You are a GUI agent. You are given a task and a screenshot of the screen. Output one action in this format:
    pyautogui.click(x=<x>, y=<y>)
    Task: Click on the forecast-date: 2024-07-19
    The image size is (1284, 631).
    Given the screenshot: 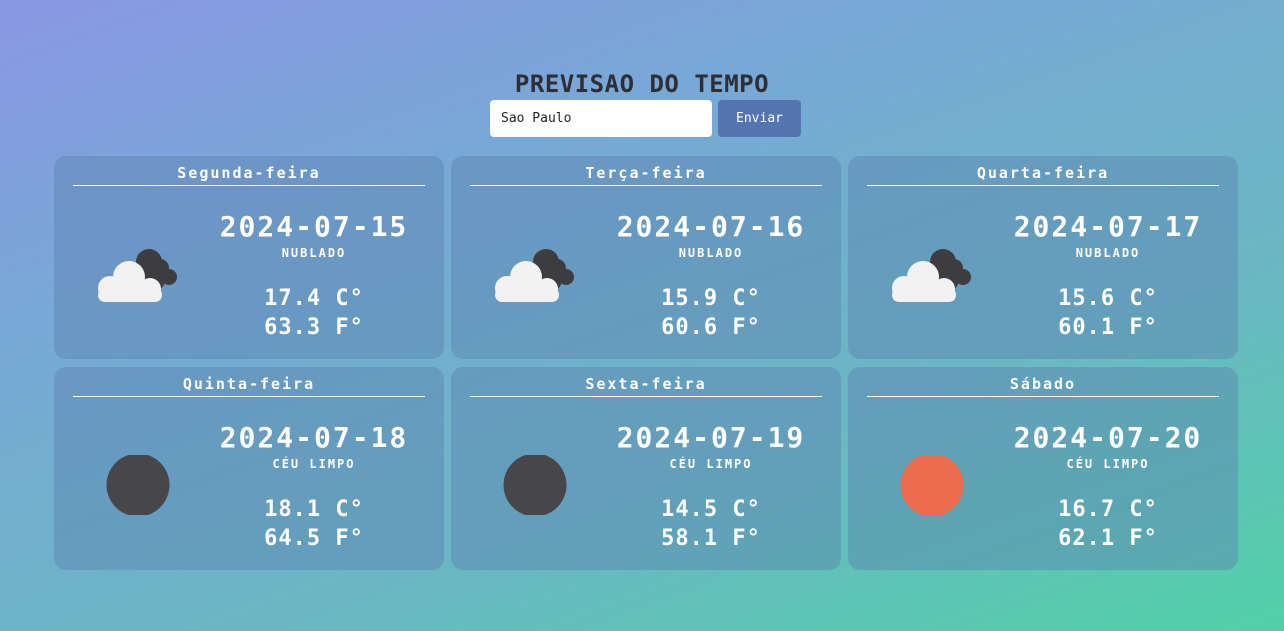 What is the action you would take?
    pyautogui.click(x=711, y=437)
    